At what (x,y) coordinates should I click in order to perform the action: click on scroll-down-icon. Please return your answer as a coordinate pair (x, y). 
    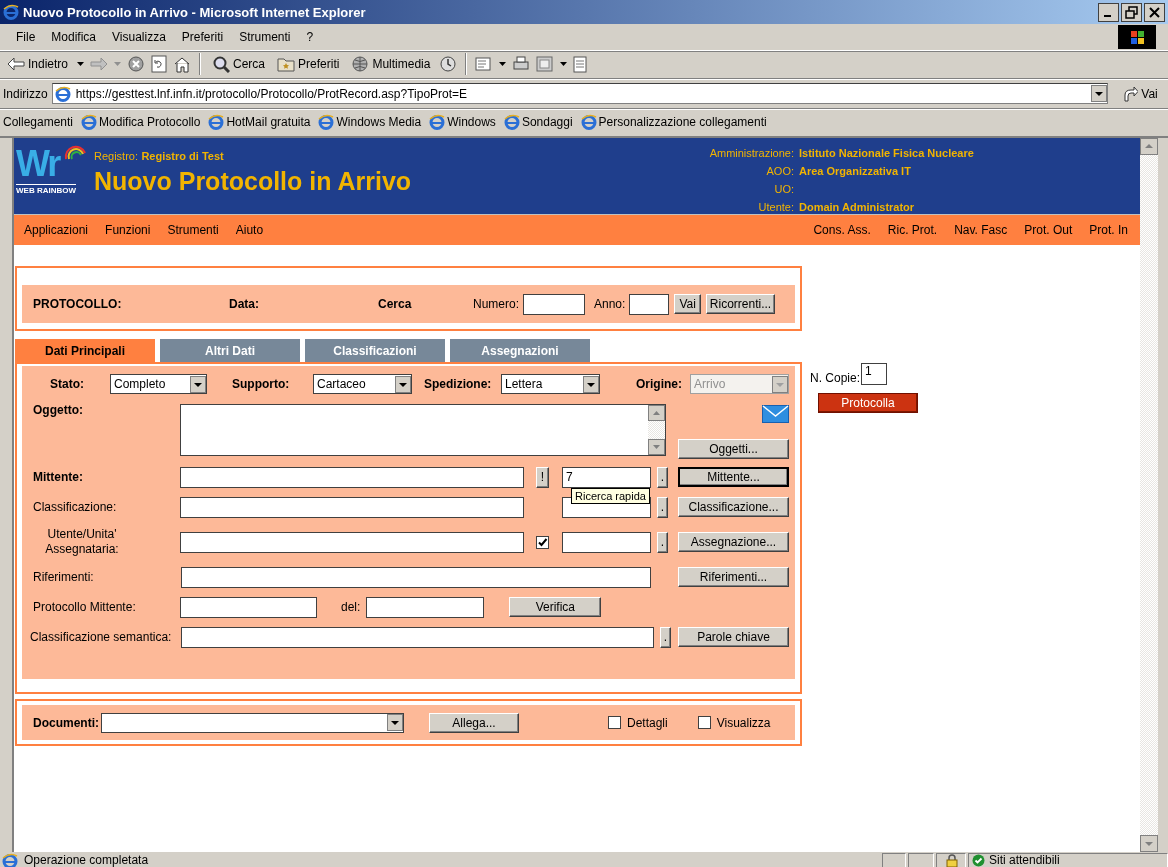
    Looking at the image, I should click on (1149, 843).